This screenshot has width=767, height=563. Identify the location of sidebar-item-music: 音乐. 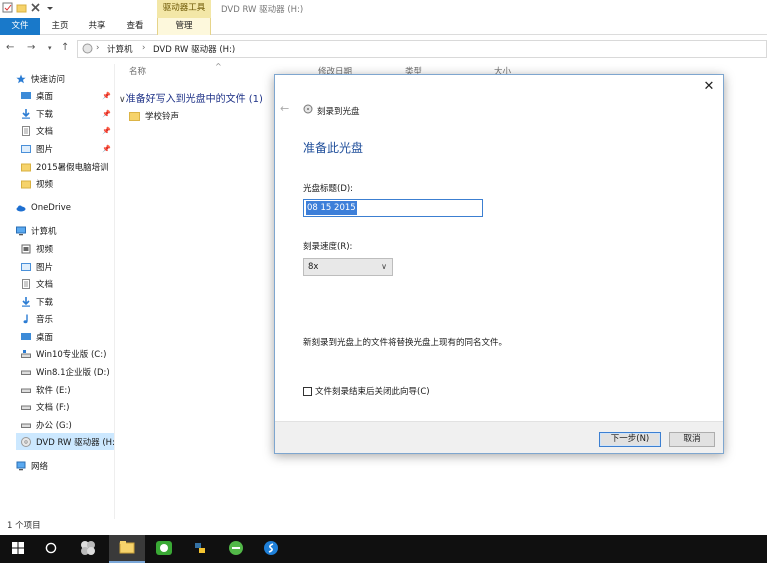
(78, 318).